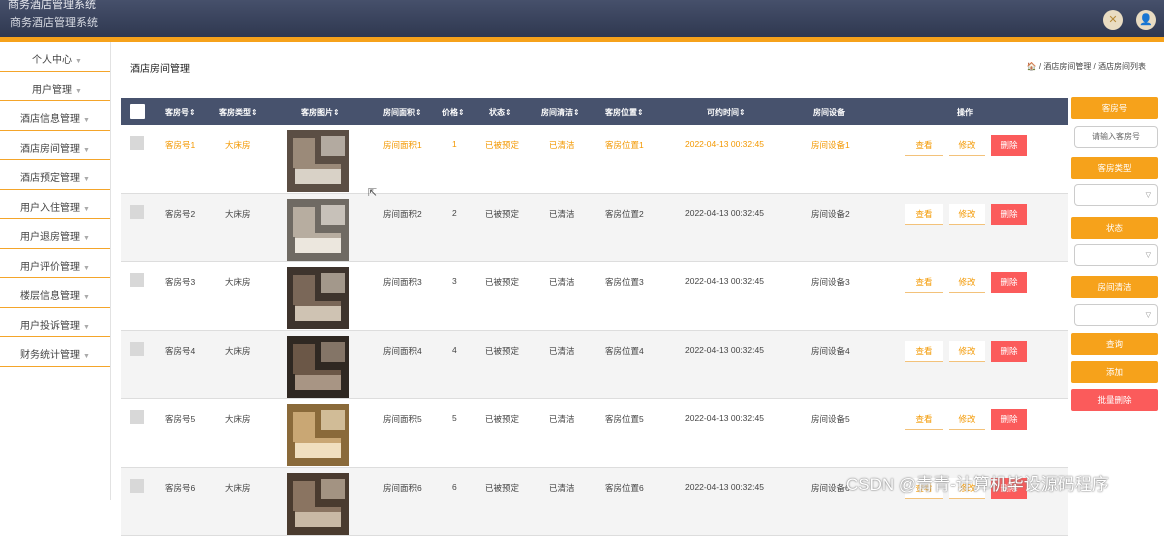 This screenshot has width=1164, height=536. What do you see at coordinates (1113, 20) in the screenshot?
I see `close-icon: ✕` at bounding box center [1113, 20].